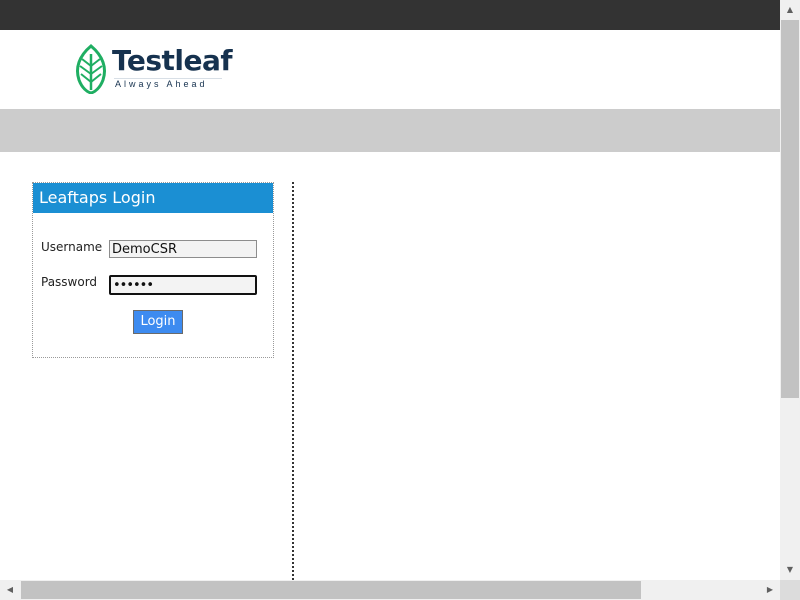 This screenshot has height=600, width=800. I want to click on login-panel-title: Leaftaps Login, so click(153, 198).